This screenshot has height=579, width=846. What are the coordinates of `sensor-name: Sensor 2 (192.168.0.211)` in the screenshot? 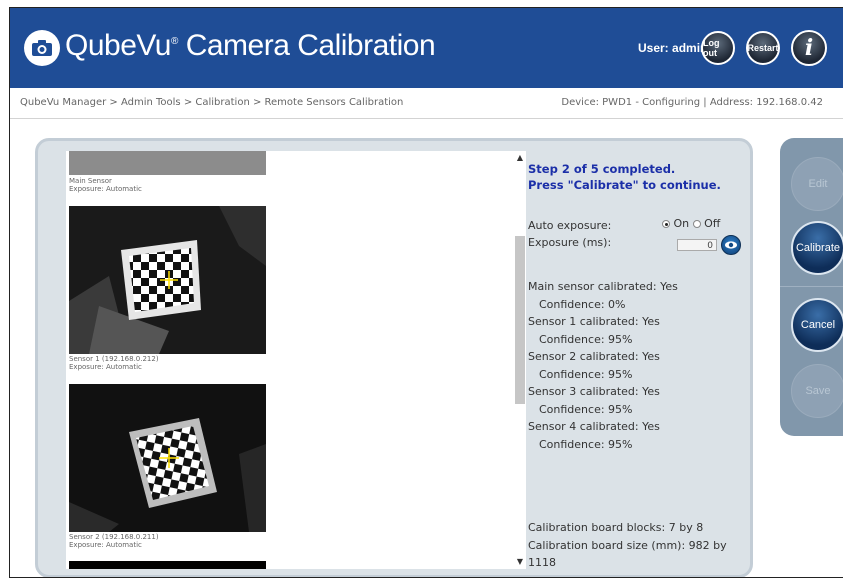 It's located at (114, 537).